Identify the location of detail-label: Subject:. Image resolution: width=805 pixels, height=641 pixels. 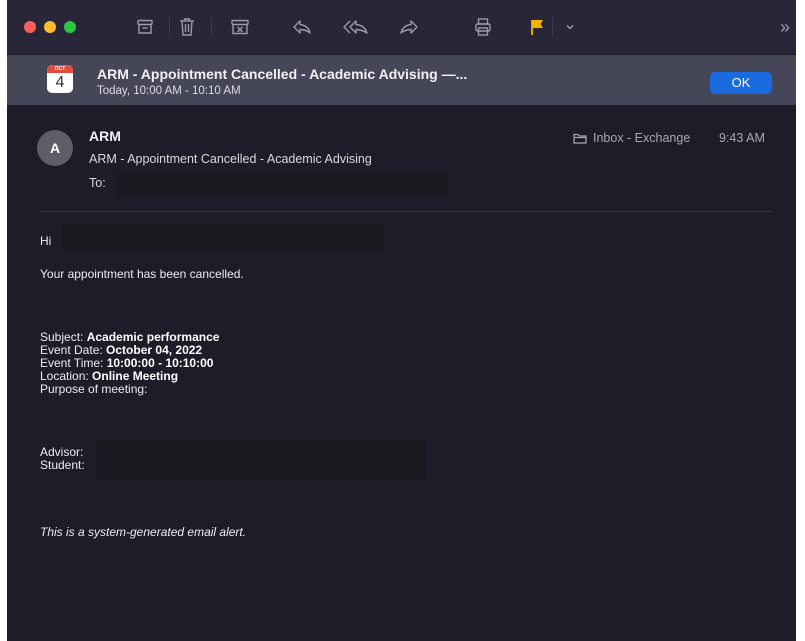
(63, 337).